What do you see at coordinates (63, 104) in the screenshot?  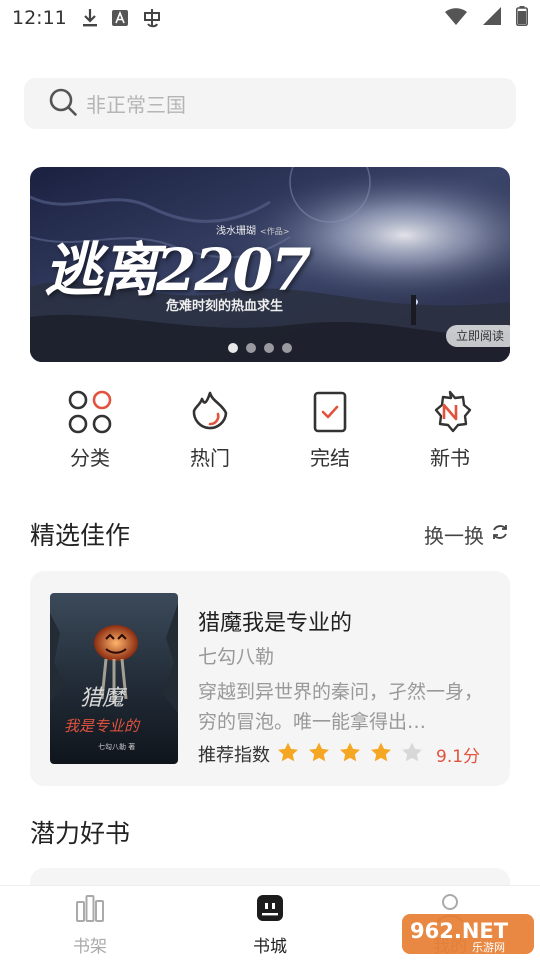 I see `search-icon` at bounding box center [63, 104].